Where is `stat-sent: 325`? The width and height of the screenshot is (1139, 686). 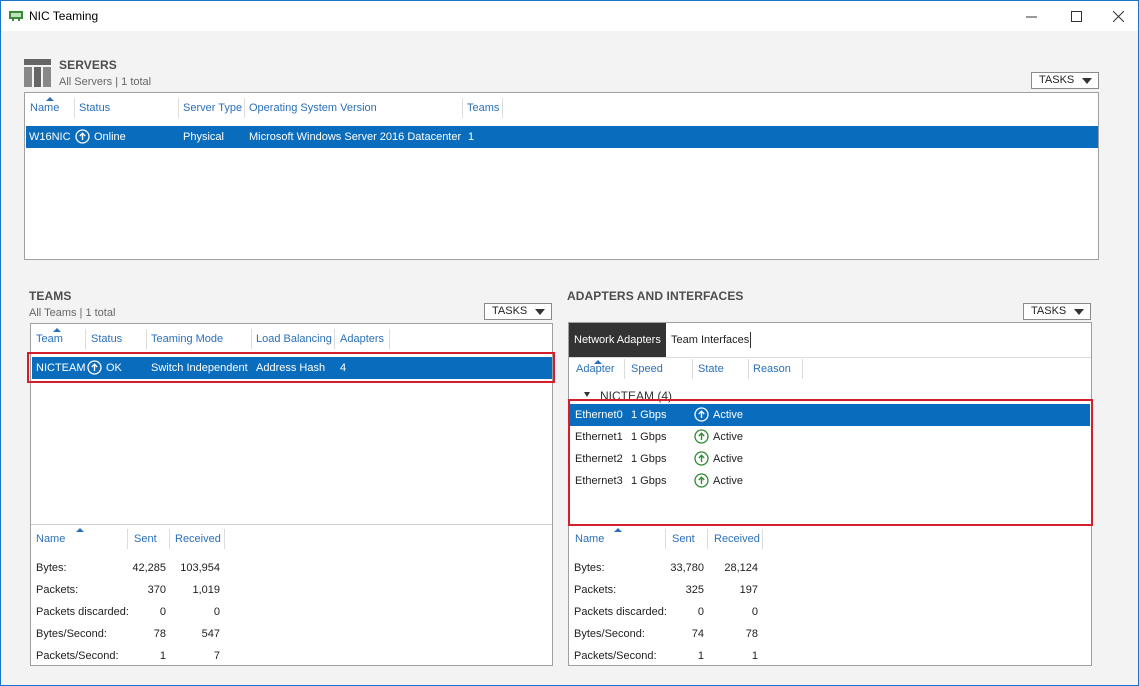 stat-sent: 325 is located at coordinates (694, 590).